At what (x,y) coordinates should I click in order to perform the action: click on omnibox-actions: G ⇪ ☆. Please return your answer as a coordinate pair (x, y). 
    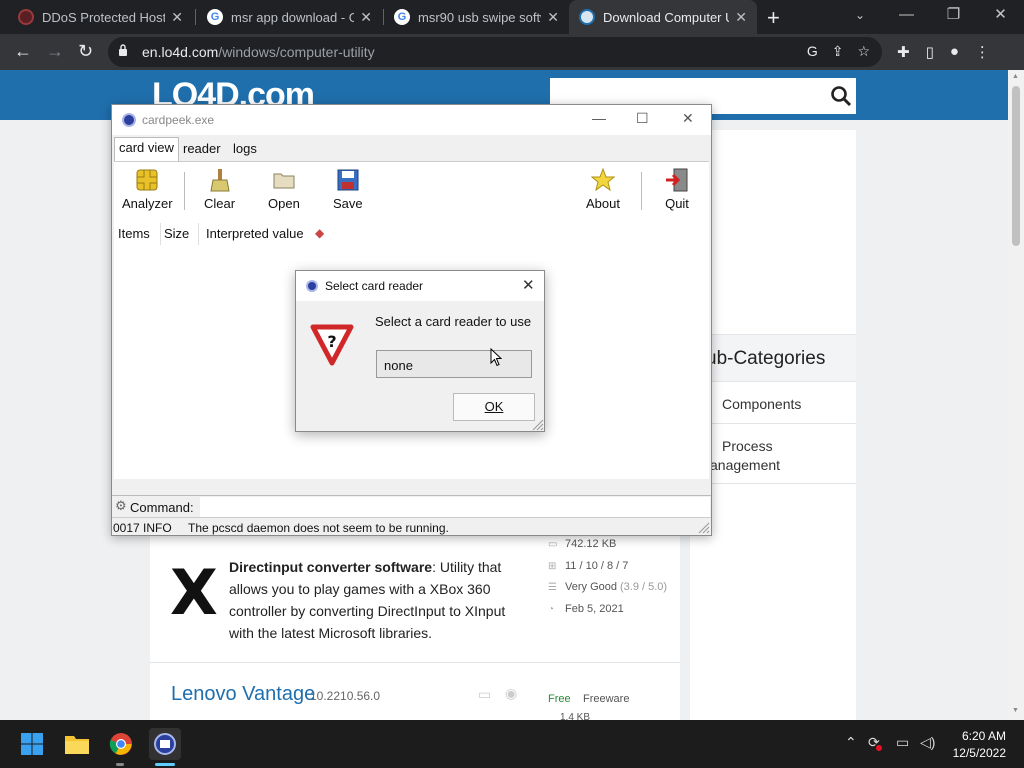
    Looking at the image, I should click on (838, 51).